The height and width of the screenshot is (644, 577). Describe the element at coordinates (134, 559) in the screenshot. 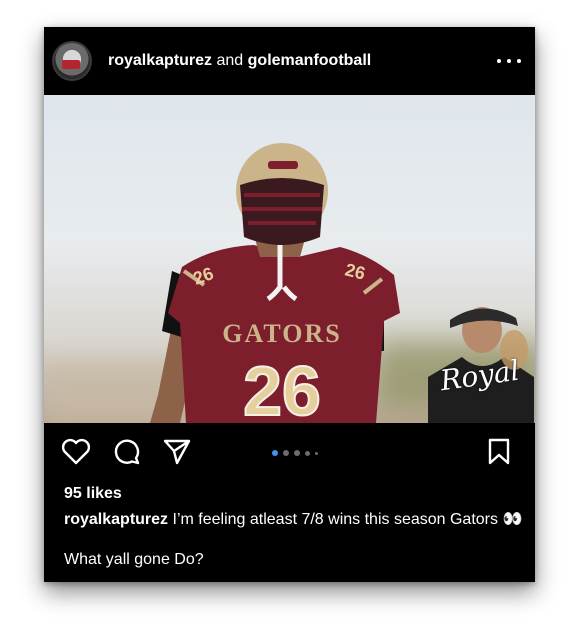

I see `caption-second-line: What yall gone Do?` at that location.